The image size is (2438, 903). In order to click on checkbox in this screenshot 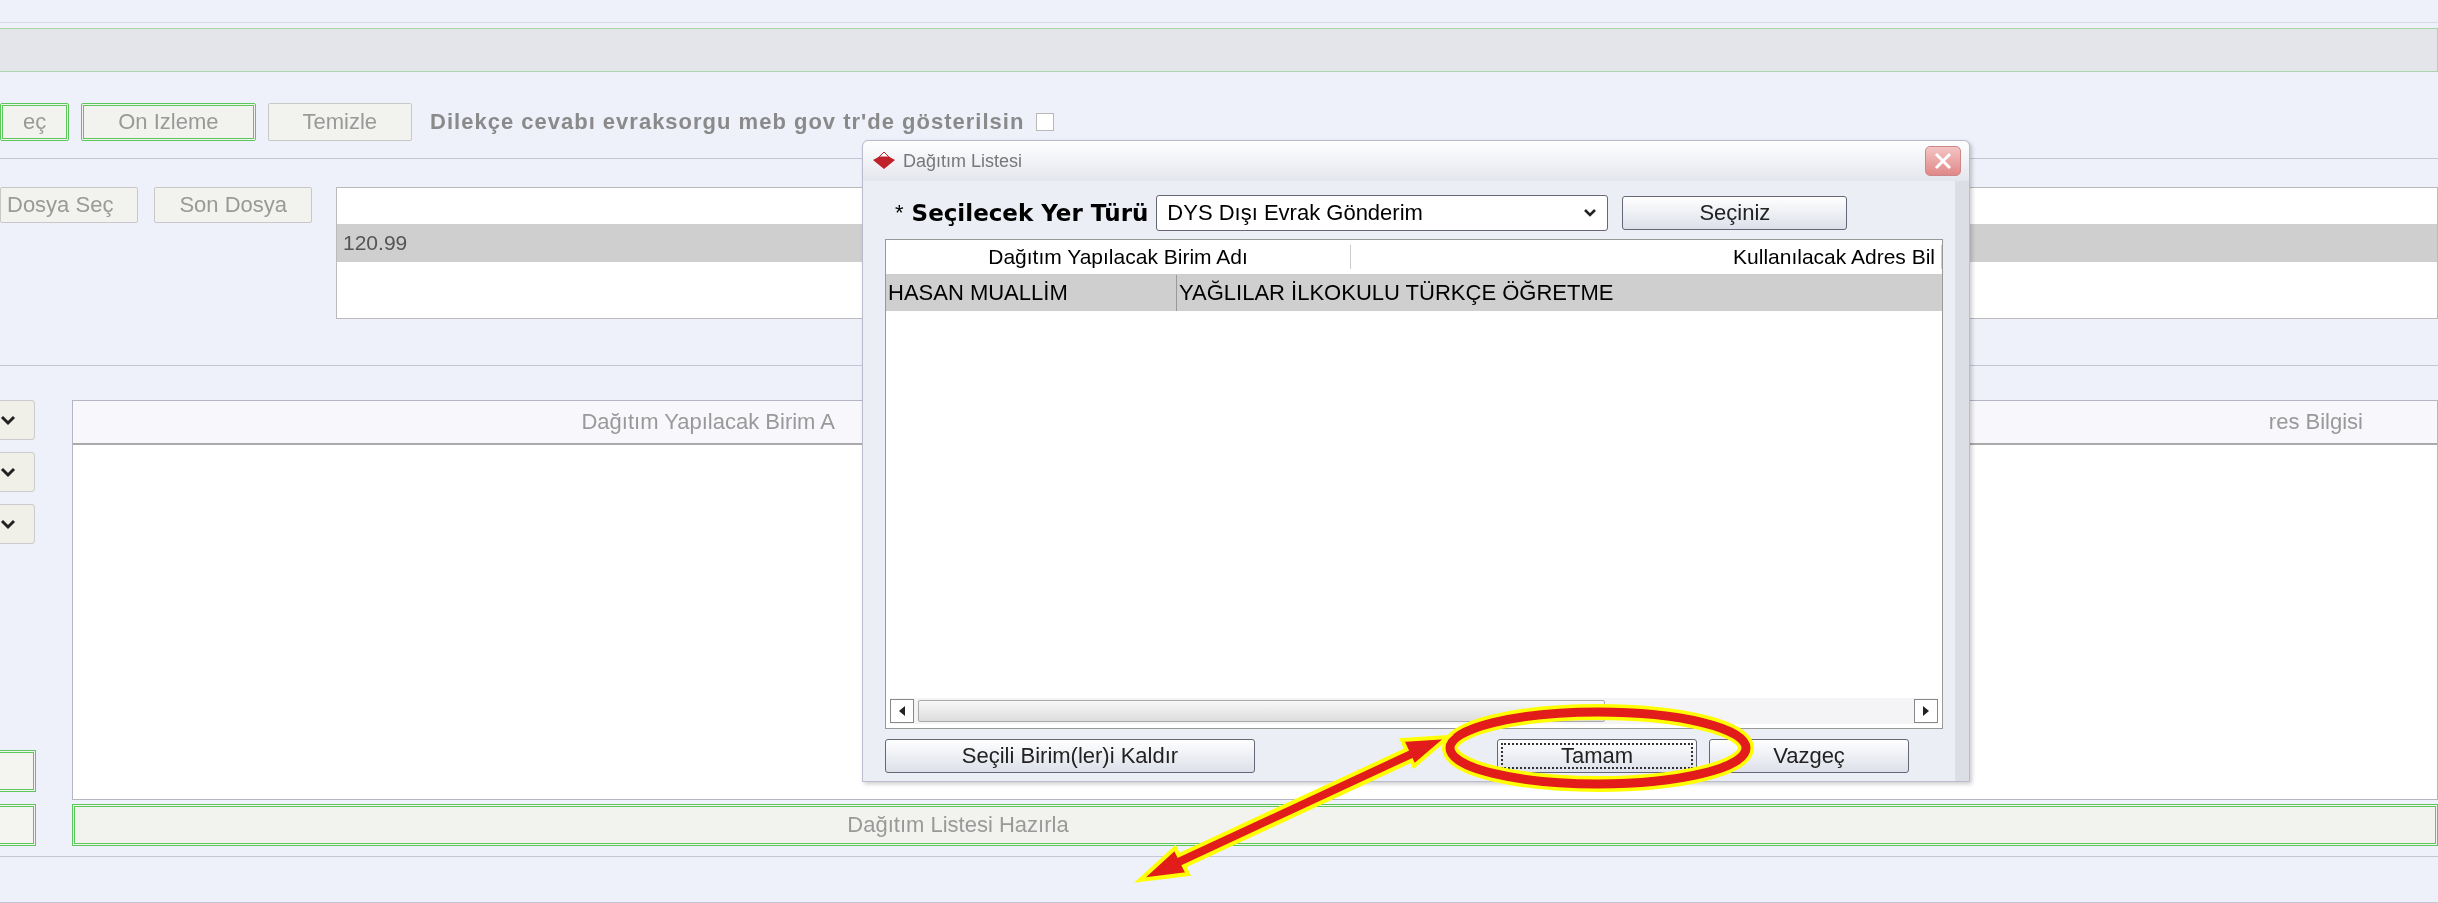, I will do `click(1045, 122)`.